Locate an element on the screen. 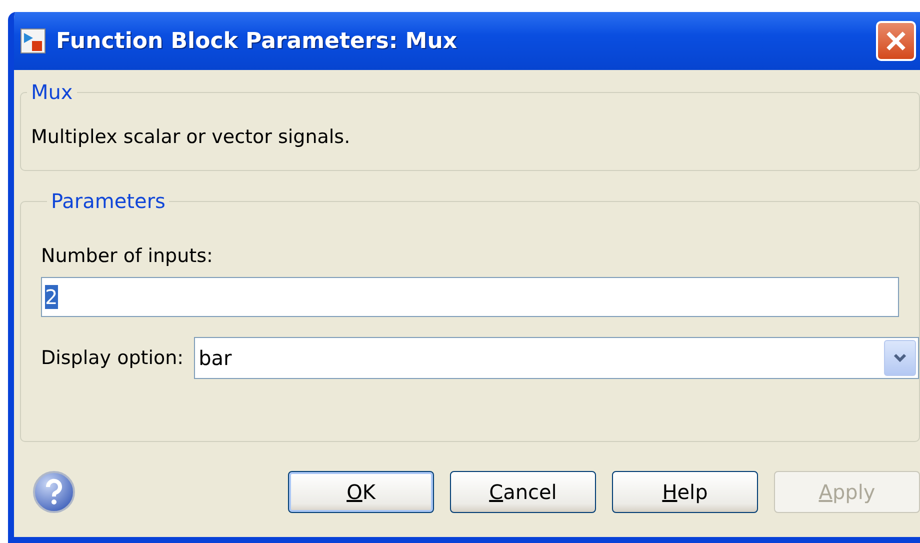 Image resolution: width=920 pixels, height=543 pixels. group-legend: Mux is located at coordinates (52, 92).